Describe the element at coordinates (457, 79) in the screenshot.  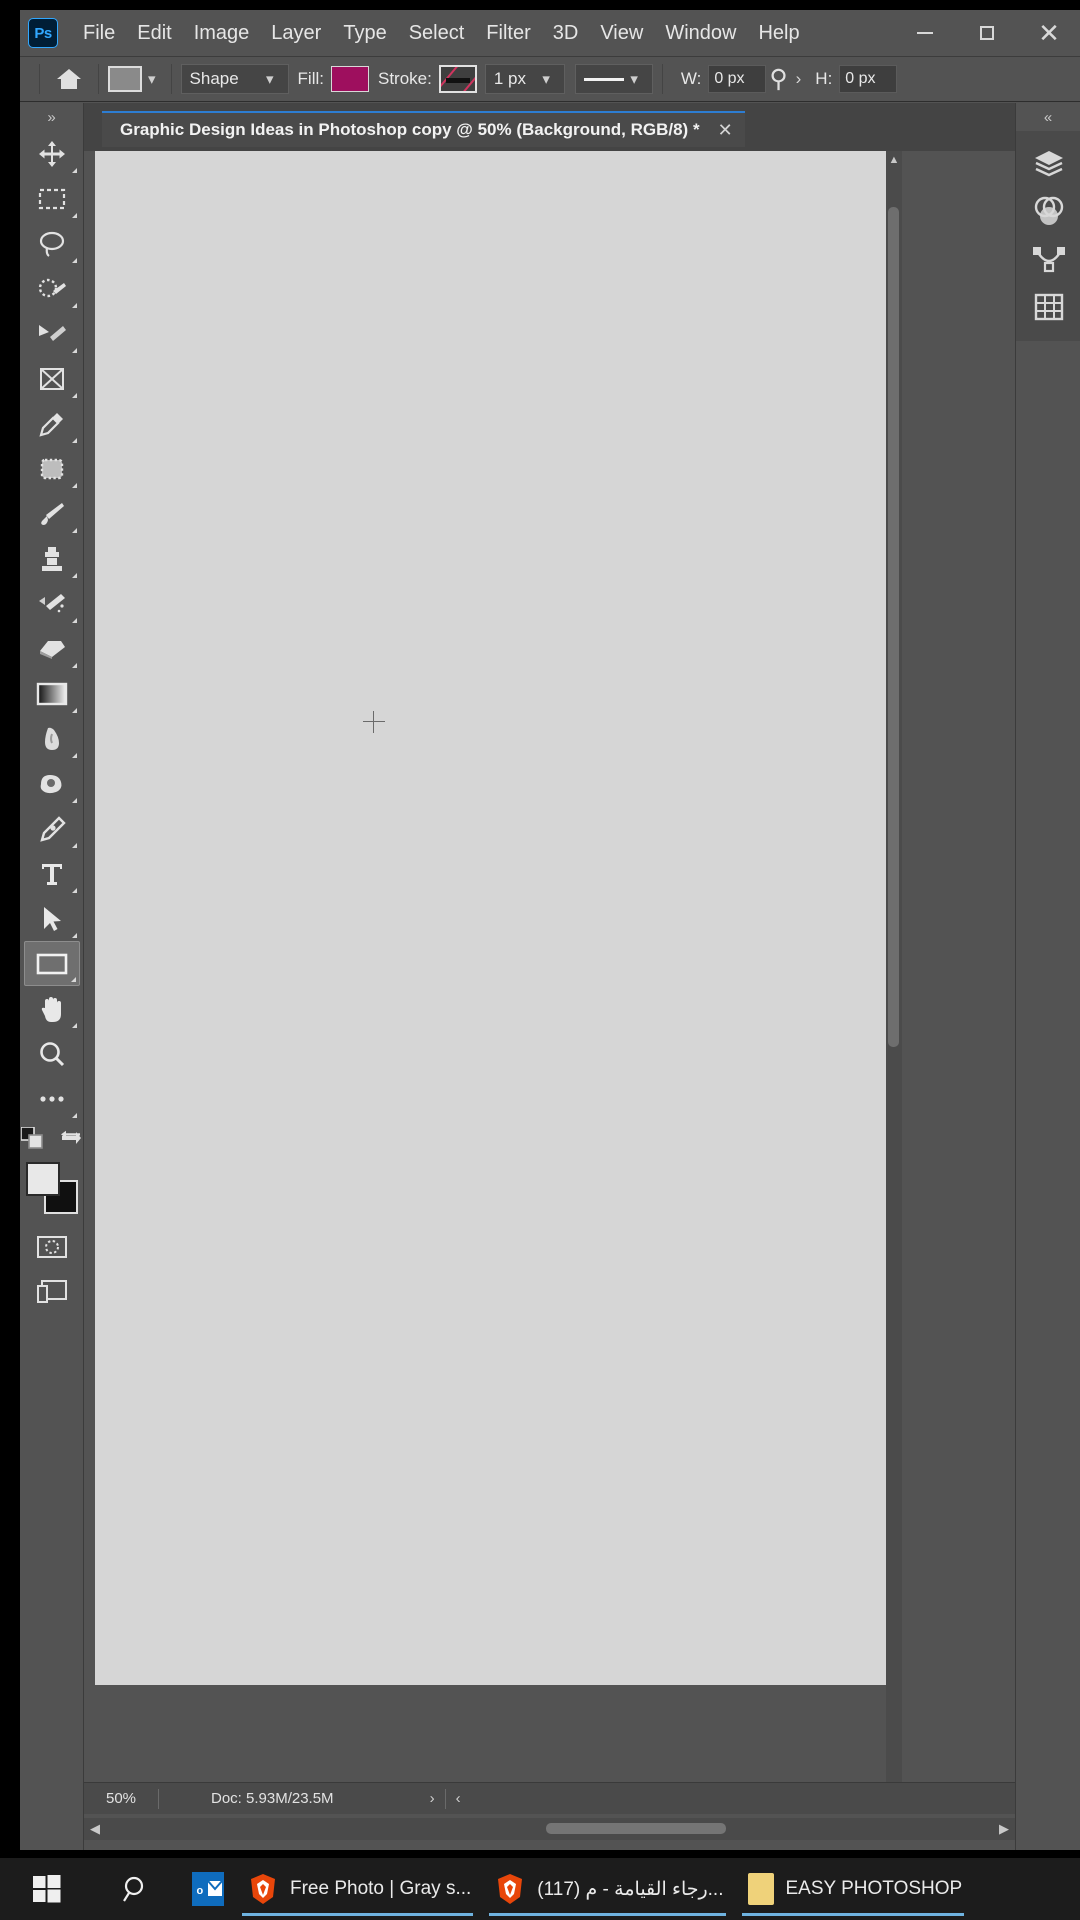
I see `stroke-color-swatch` at that location.